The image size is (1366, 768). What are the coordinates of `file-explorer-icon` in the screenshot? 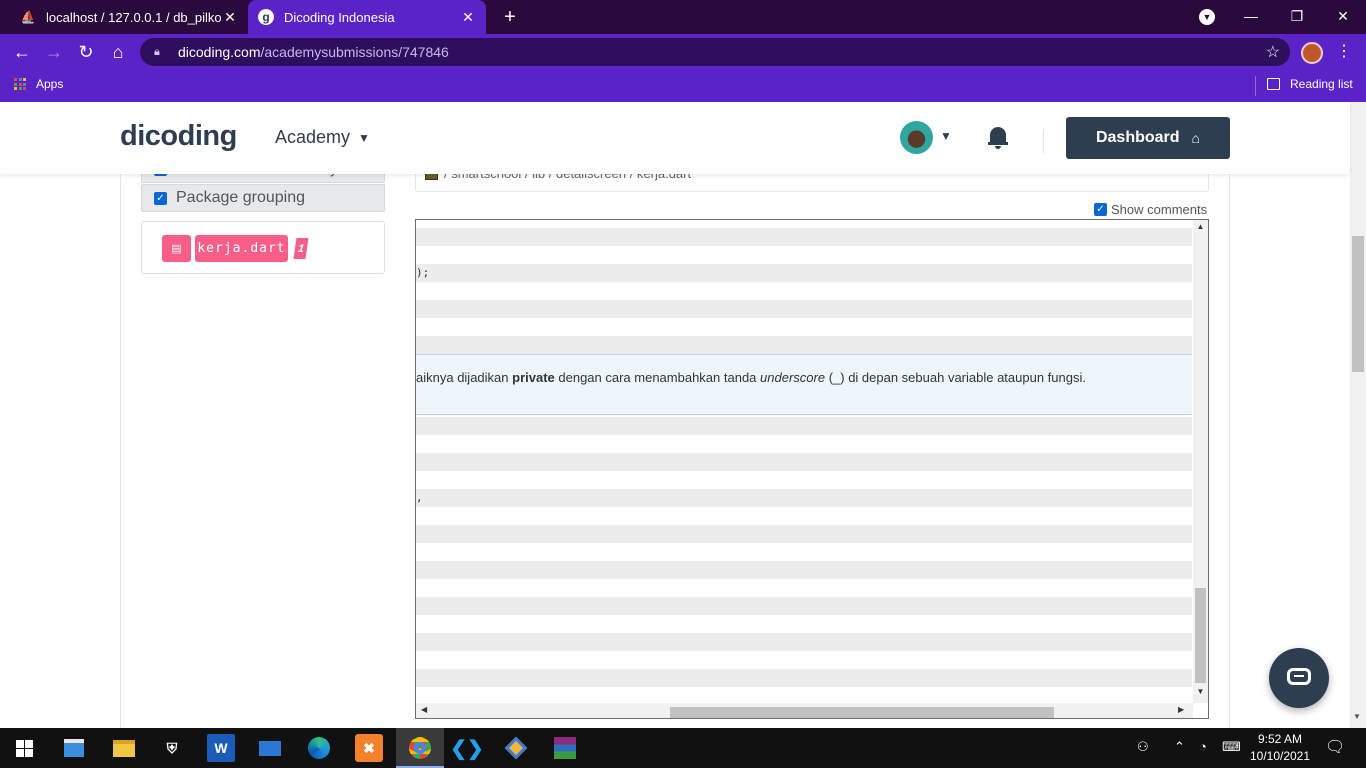 It's located at (124, 748).